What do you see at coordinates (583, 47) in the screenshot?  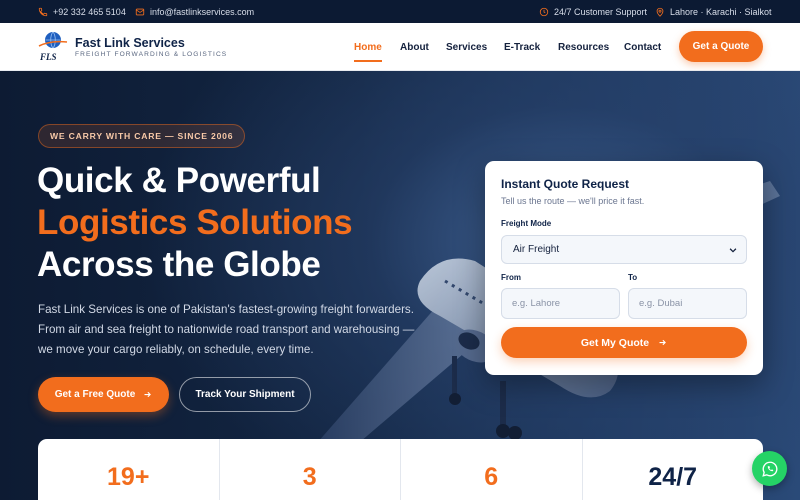 I see `nav-resources: Resources` at bounding box center [583, 47].